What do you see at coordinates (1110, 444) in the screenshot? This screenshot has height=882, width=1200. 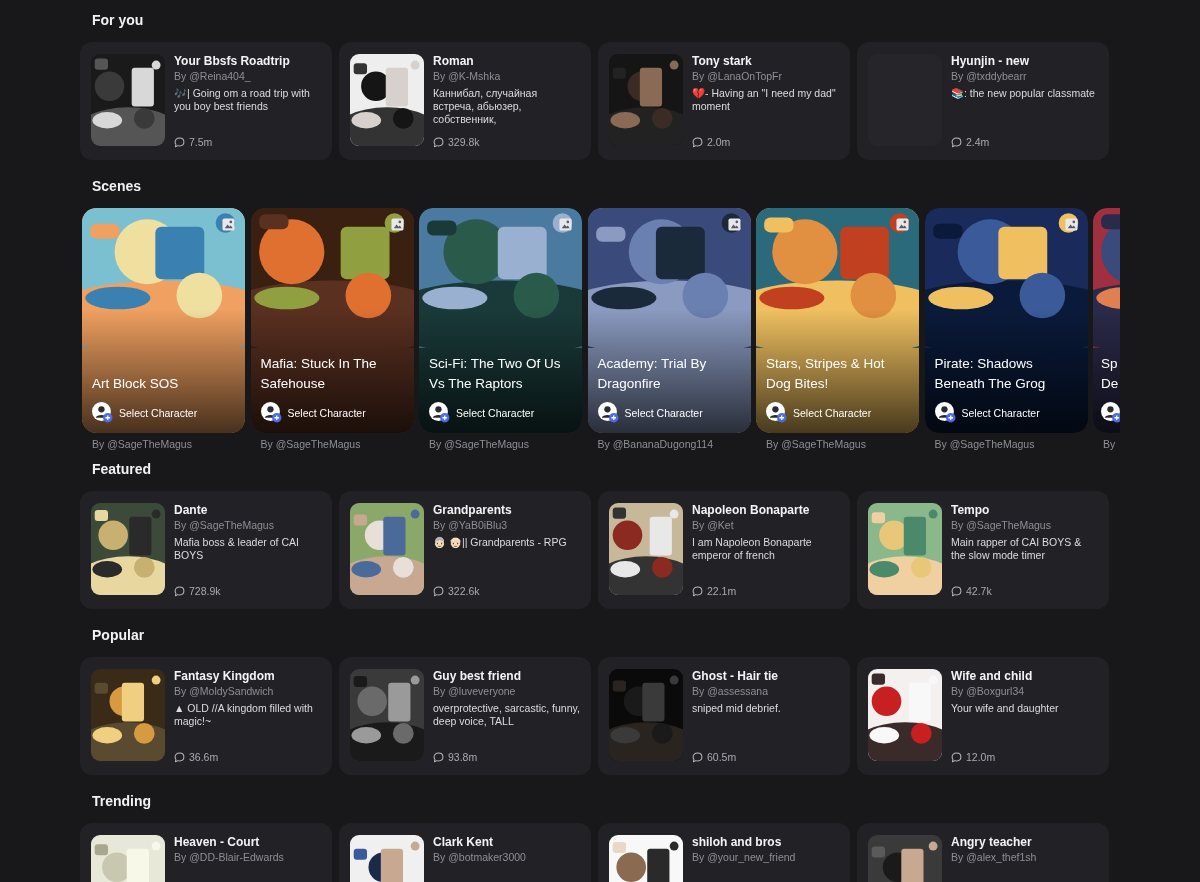 I see `author-name: By` at bounding box center [1110, 444].